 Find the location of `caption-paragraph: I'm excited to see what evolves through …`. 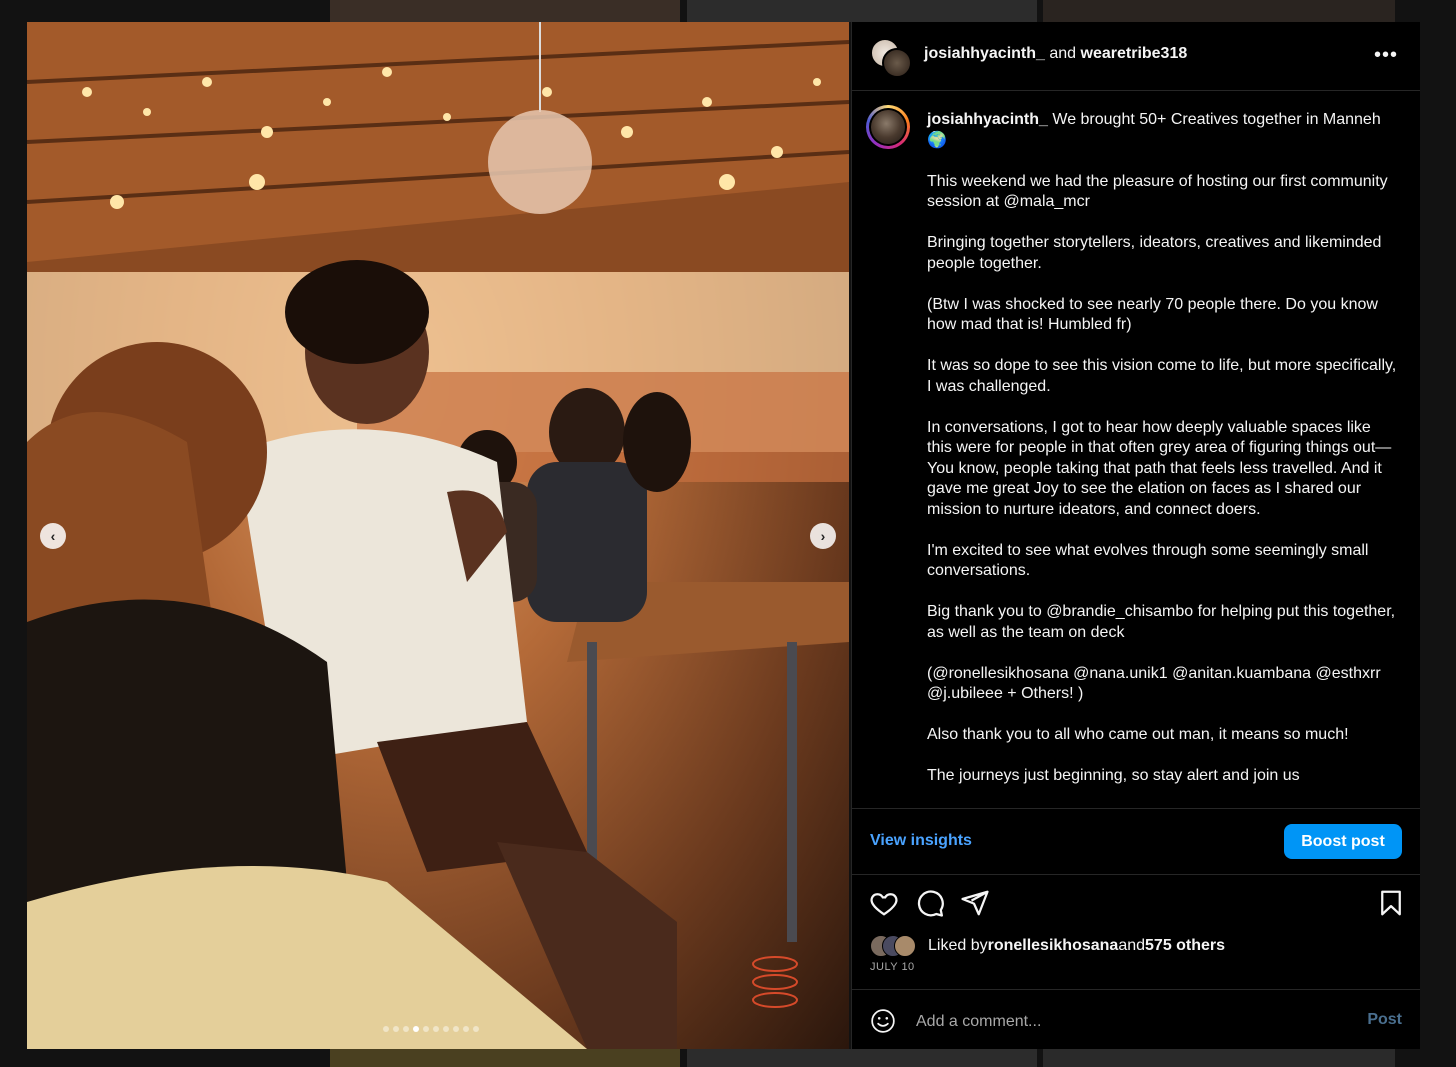

caption-paragraph: I'm excited to see what evolves through … is located at coordinates (1148, 560).